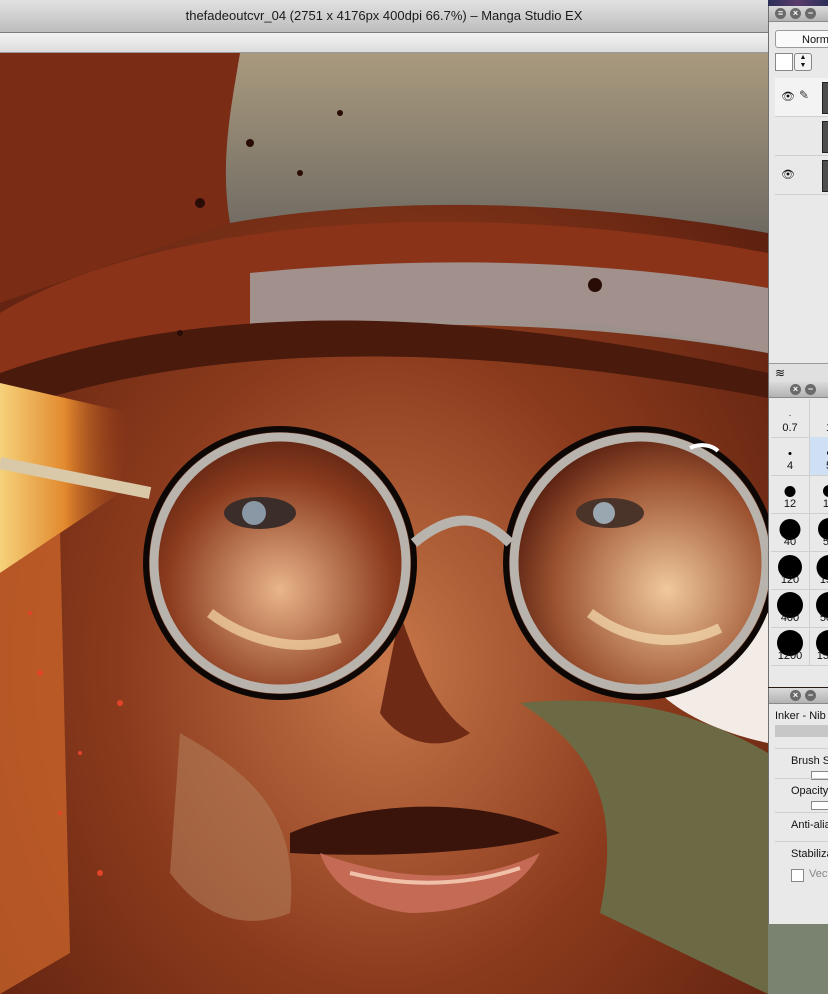 The height and width of the screenshot is (994, 828). What do you see at coordinates (819, 608) in the screenshot?
I see `brush-size-option: 500` at bounding box center [819, 608].